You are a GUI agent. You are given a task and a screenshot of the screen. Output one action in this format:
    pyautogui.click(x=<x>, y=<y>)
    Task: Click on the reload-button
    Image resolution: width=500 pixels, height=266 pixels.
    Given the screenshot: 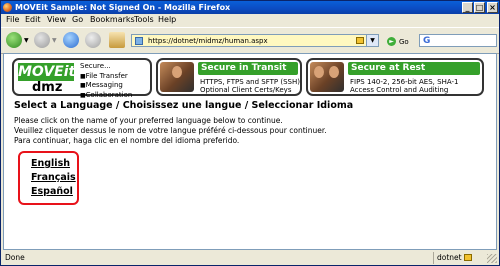 What is the action you would take?
    pyautogui.click(x=71, y=40)
    